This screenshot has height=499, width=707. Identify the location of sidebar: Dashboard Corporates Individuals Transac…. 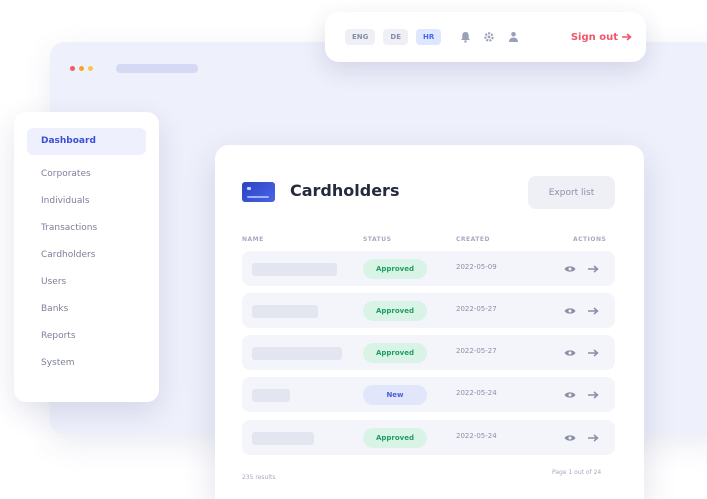
(86, 257).